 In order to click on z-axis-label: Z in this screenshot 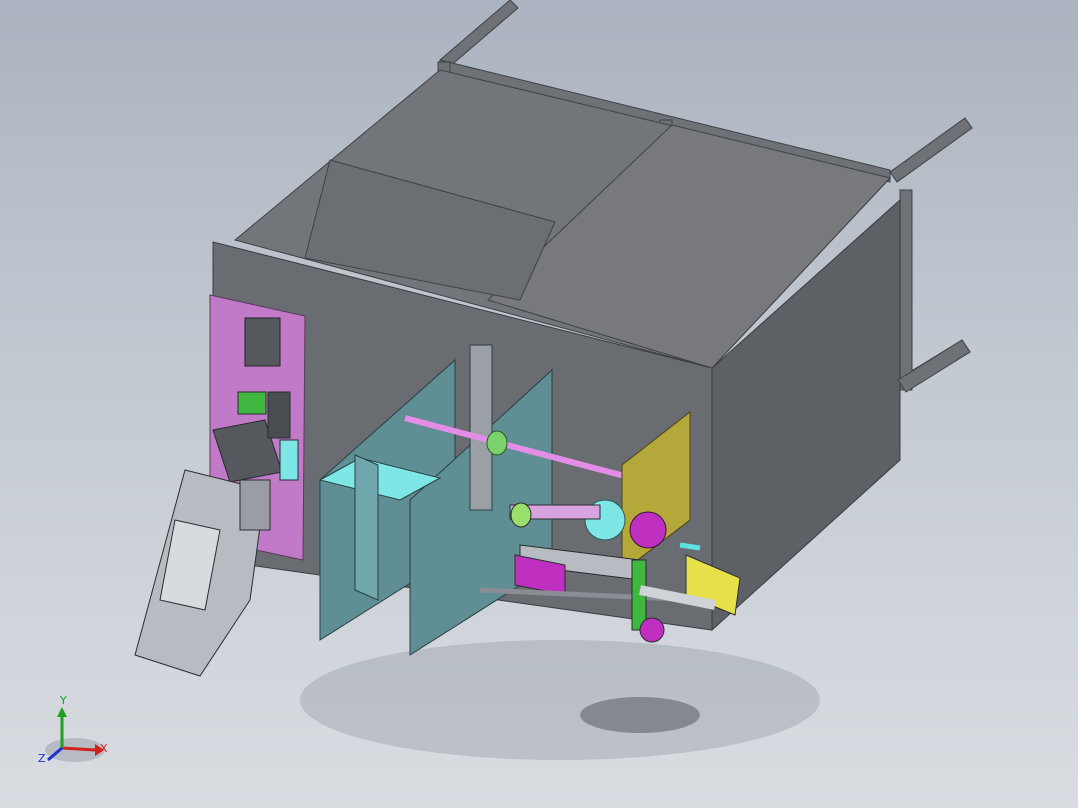, I will do `click(42, 758)`.